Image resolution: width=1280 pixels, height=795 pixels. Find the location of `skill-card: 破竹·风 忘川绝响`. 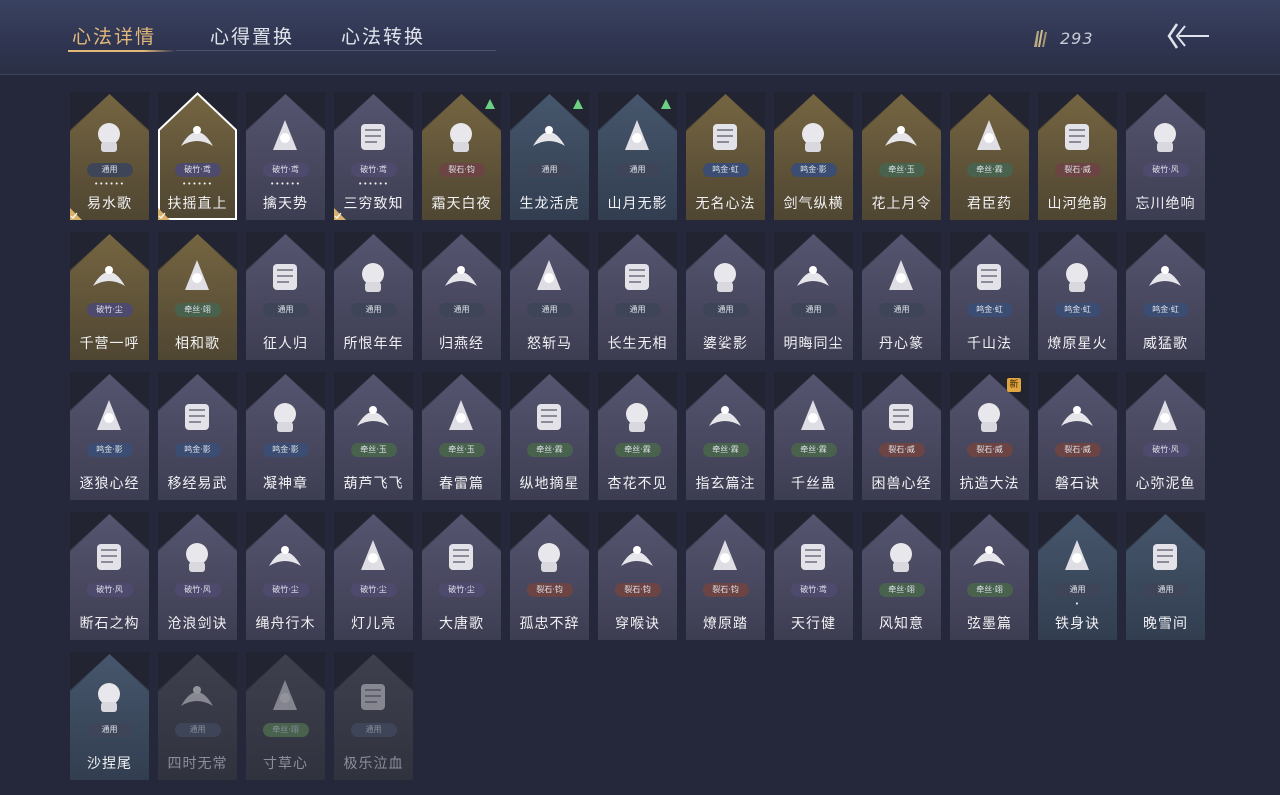

skill-card: 破竹·风 忘川绝响 is located at coordinates (1165, 156).